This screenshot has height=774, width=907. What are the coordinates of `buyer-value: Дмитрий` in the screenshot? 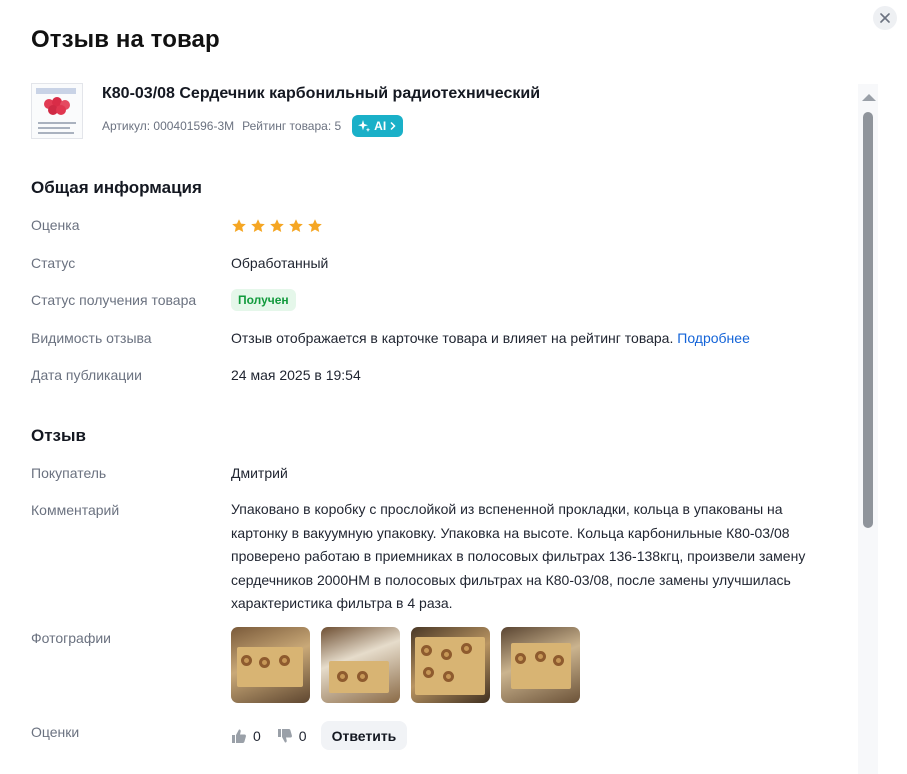 It's located at (259, 473).